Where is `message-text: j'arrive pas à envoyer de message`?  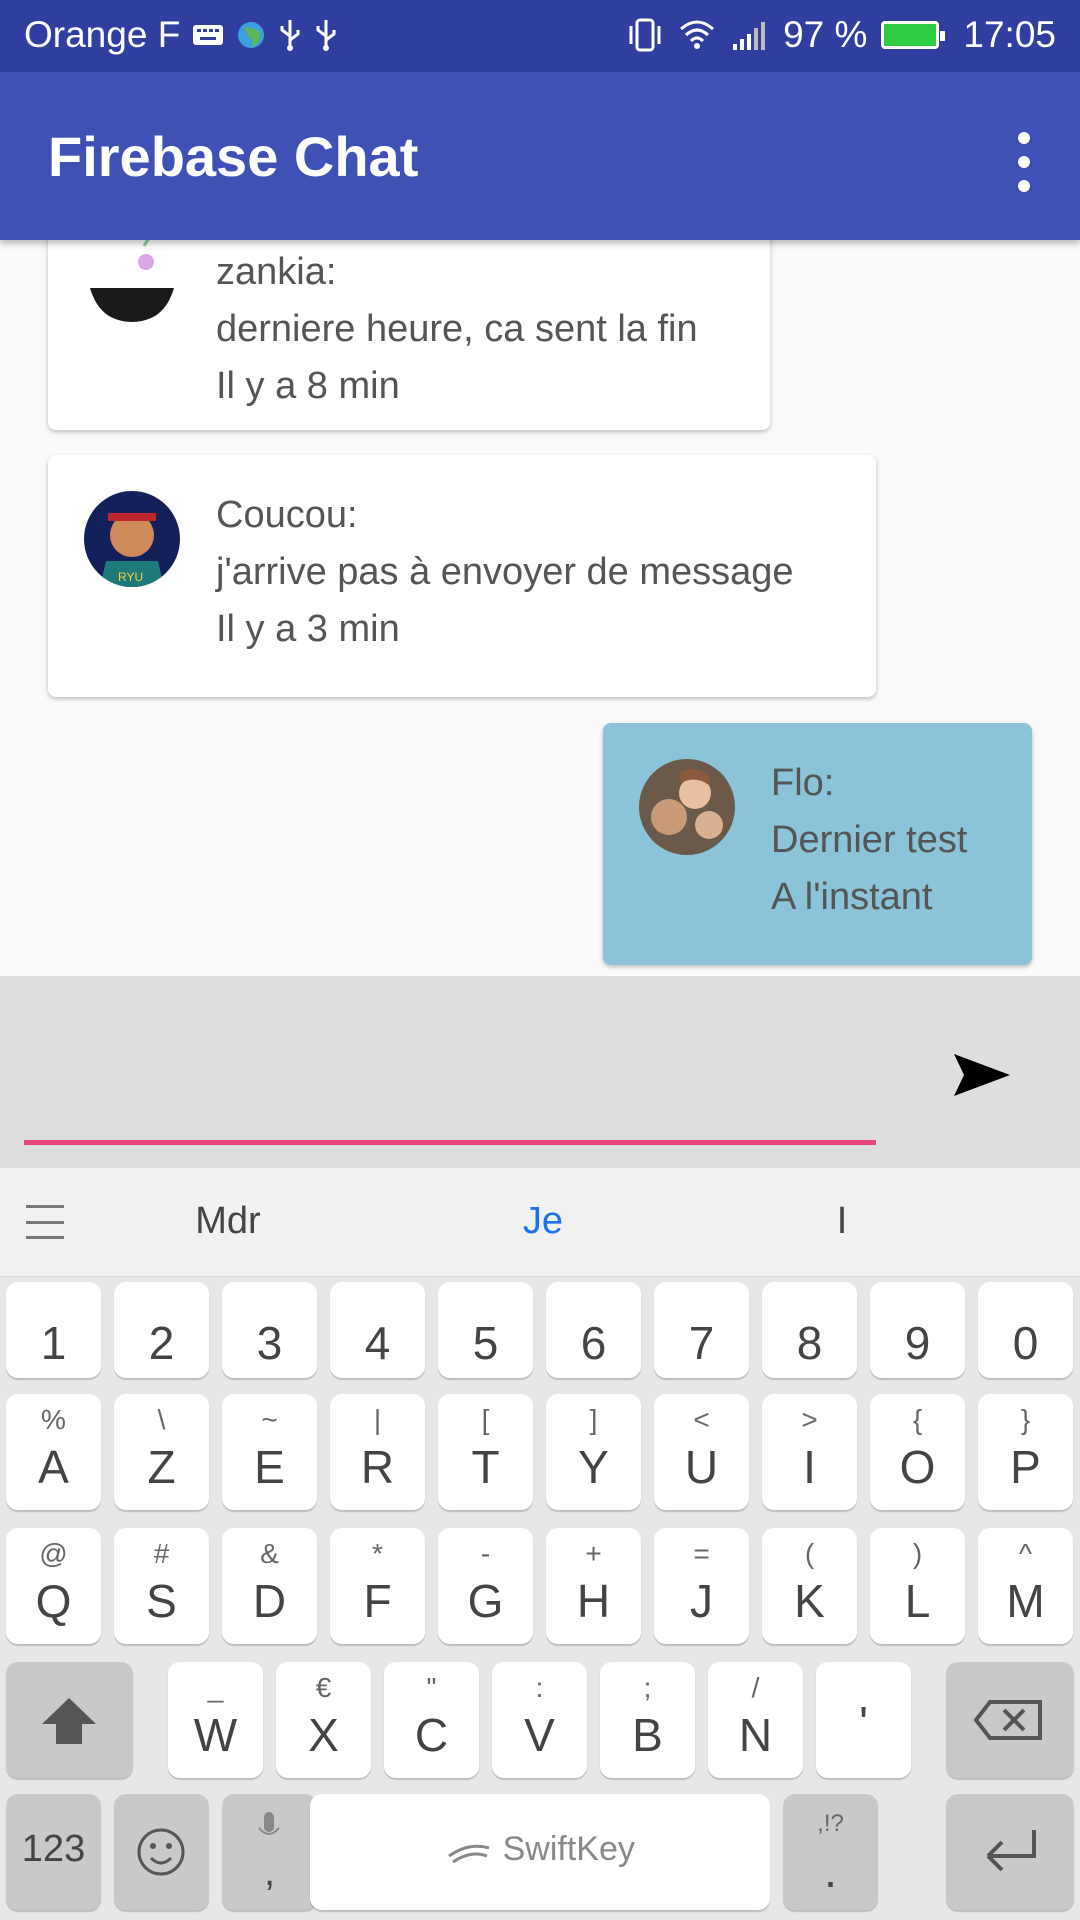 message-text: j'arrive pas à envoyer de message is located at coordinates (505, 572).